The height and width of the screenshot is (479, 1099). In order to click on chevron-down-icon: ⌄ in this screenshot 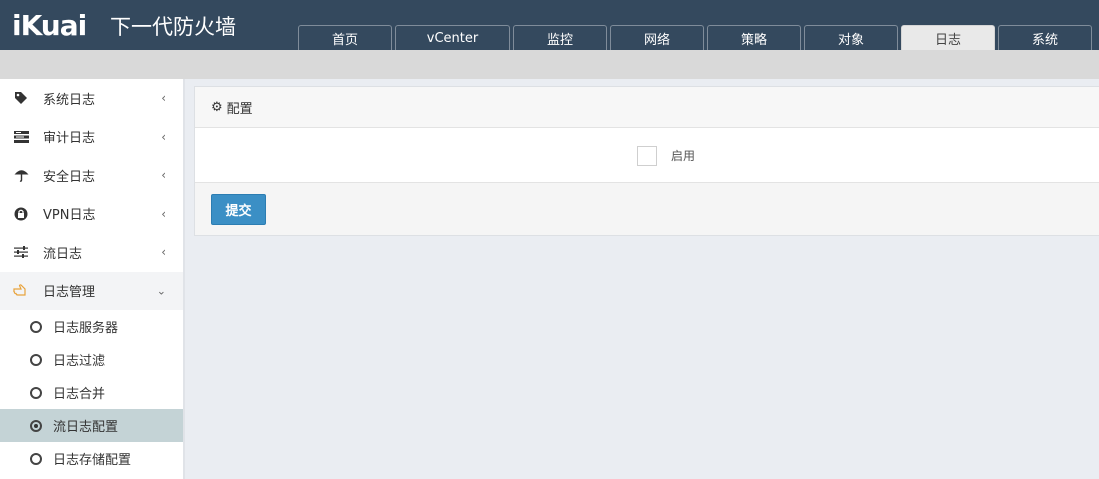, I will do `click(161, 291)`.